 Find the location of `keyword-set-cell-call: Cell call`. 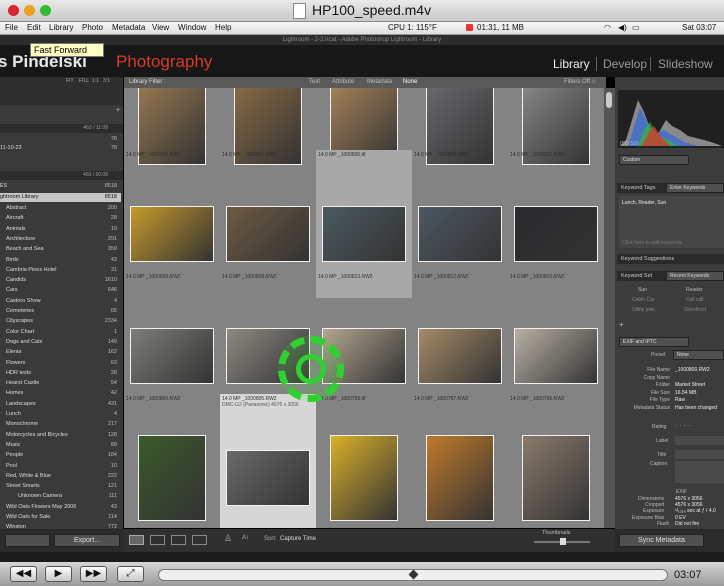

keyword-set-cell-call: Cell call is located at coordinates (695, 300).